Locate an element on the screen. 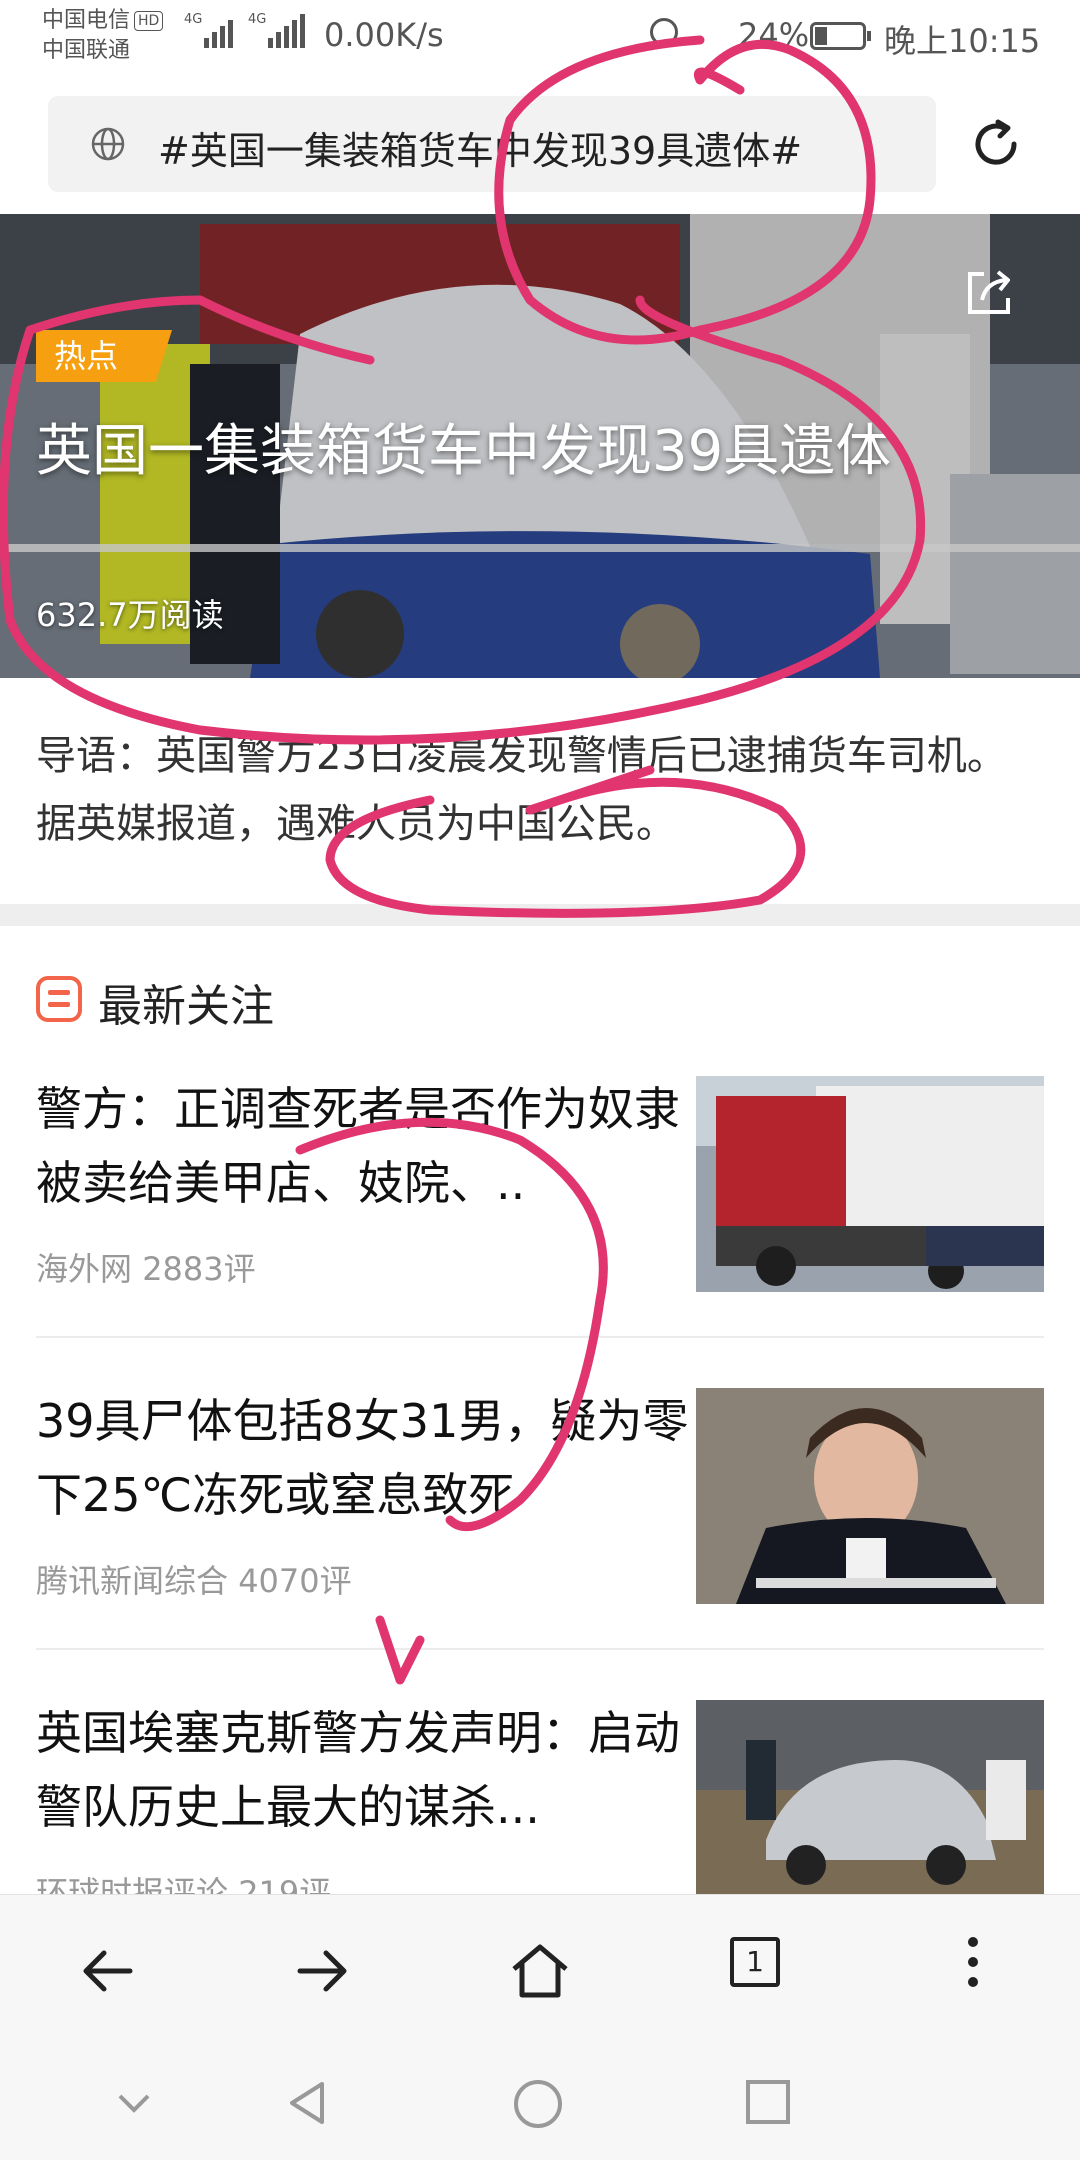 The height and width of the screenshot is (2160, 1080). clock: 晚上10:15 is located at coordinates (962, 41).